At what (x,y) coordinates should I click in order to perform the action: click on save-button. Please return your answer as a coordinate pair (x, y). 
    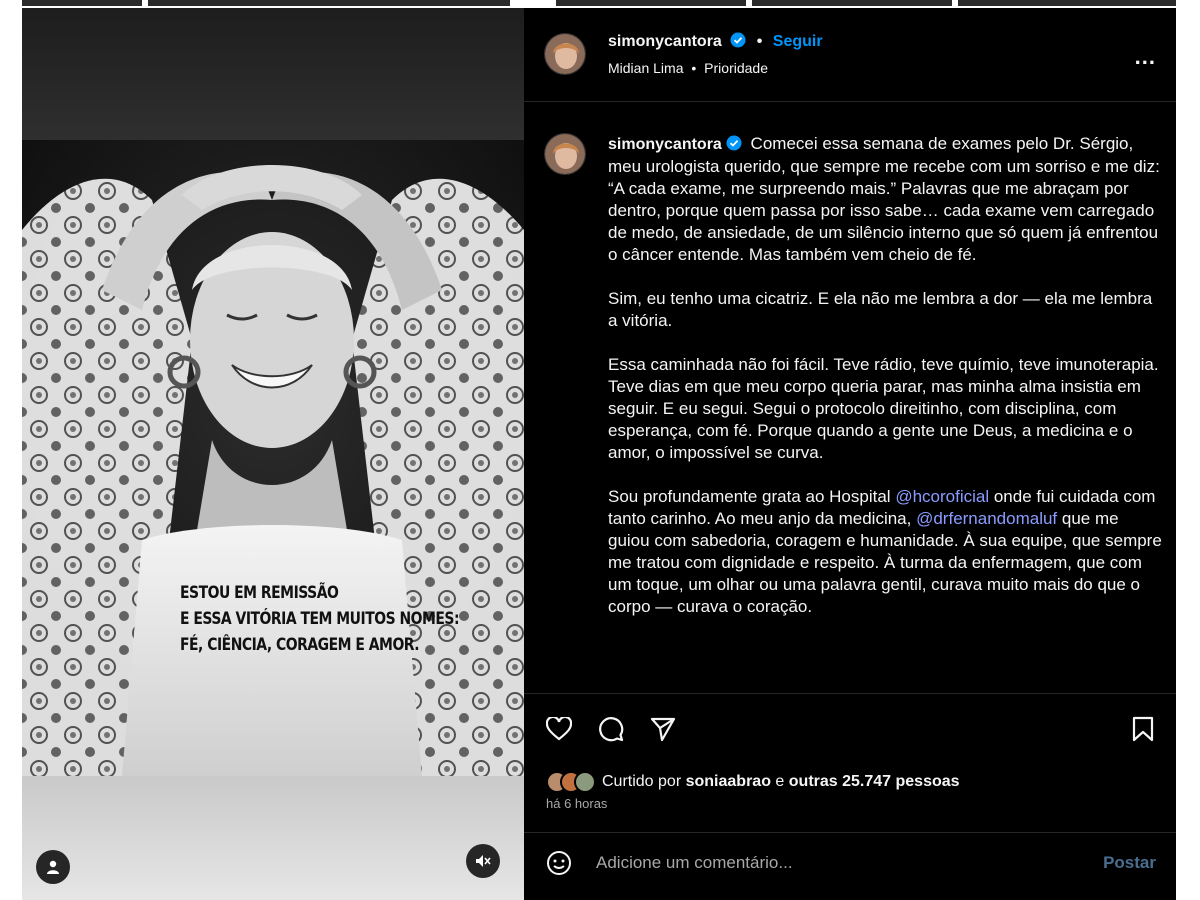
    Looking at the image, I should click on (1143, 729).